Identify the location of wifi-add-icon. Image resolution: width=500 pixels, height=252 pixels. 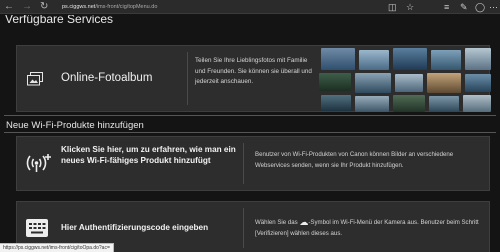
(38, 163).